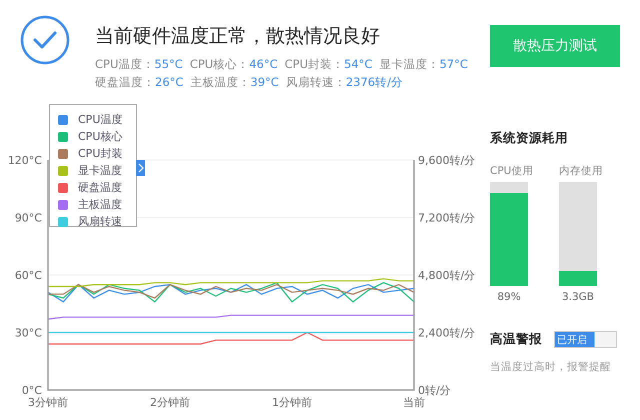 The image size is (640, 420). What do you see at coordinates (124, 64) in the screenshot?
I see `stat-label: CPU温度：` at bounding box center [124, 64].